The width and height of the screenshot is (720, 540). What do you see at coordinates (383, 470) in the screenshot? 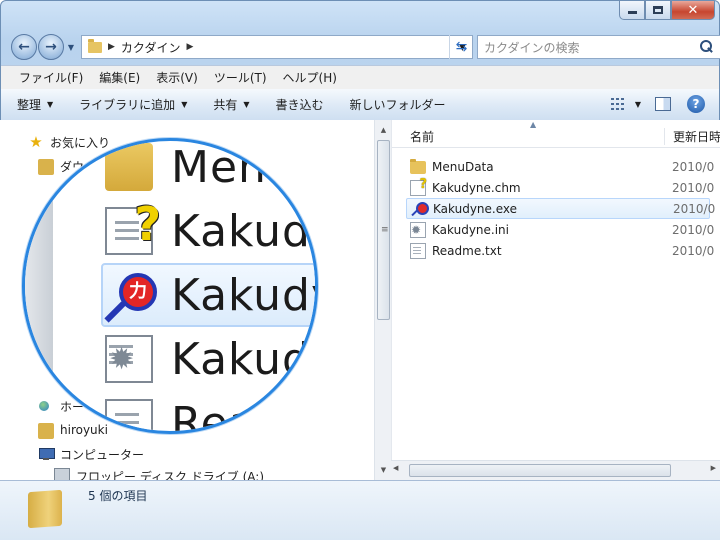
I see `scroll-down-icon: ▼` at bounding box center [383, 470].